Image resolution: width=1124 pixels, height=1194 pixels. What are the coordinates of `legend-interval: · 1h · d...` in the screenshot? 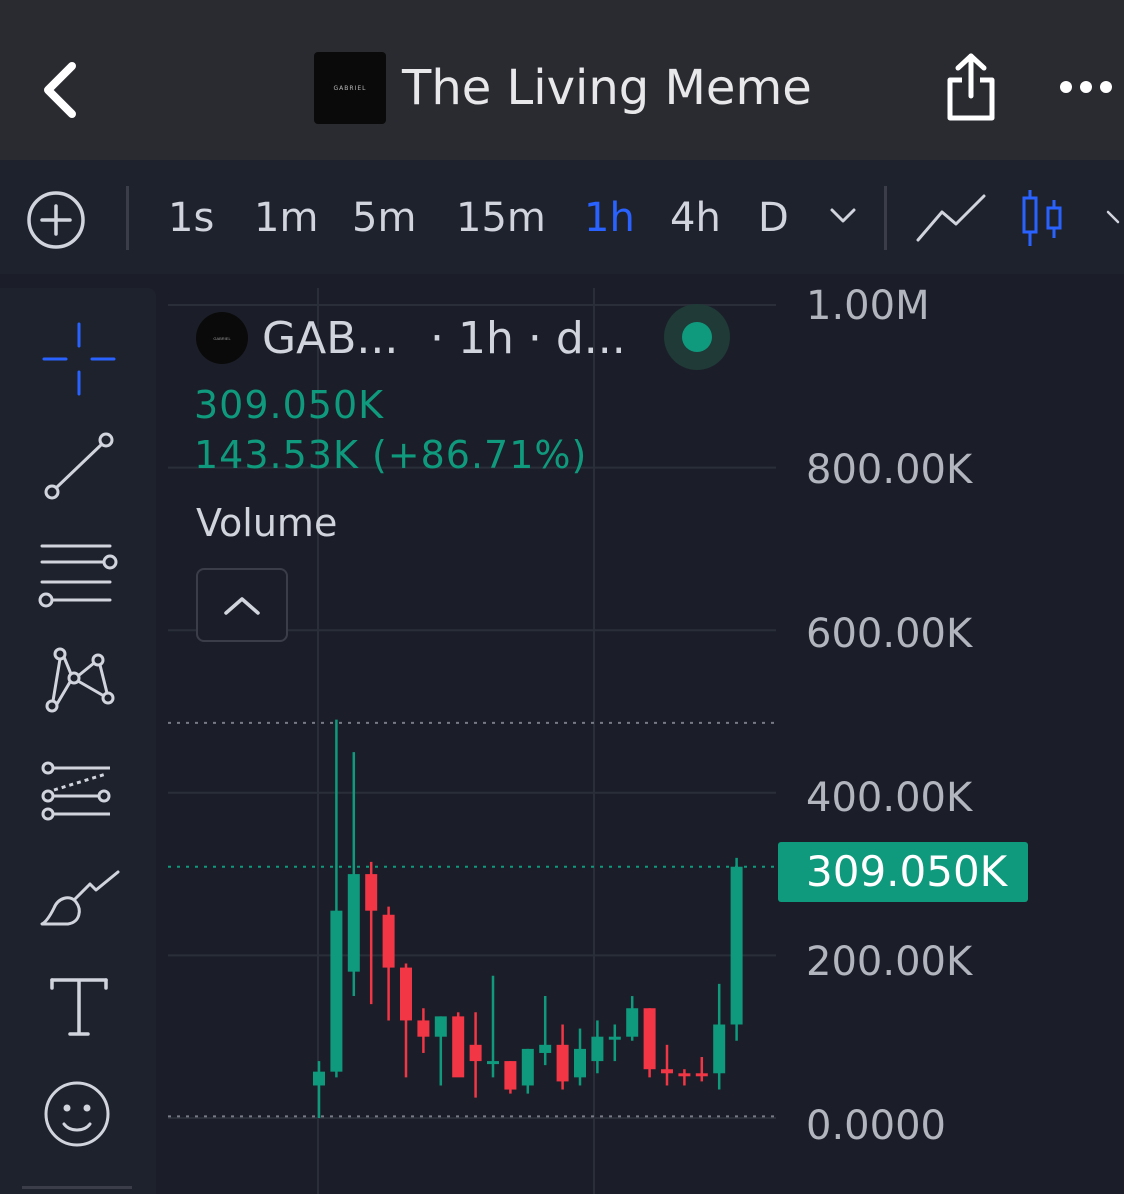 It's located at (528, 338).